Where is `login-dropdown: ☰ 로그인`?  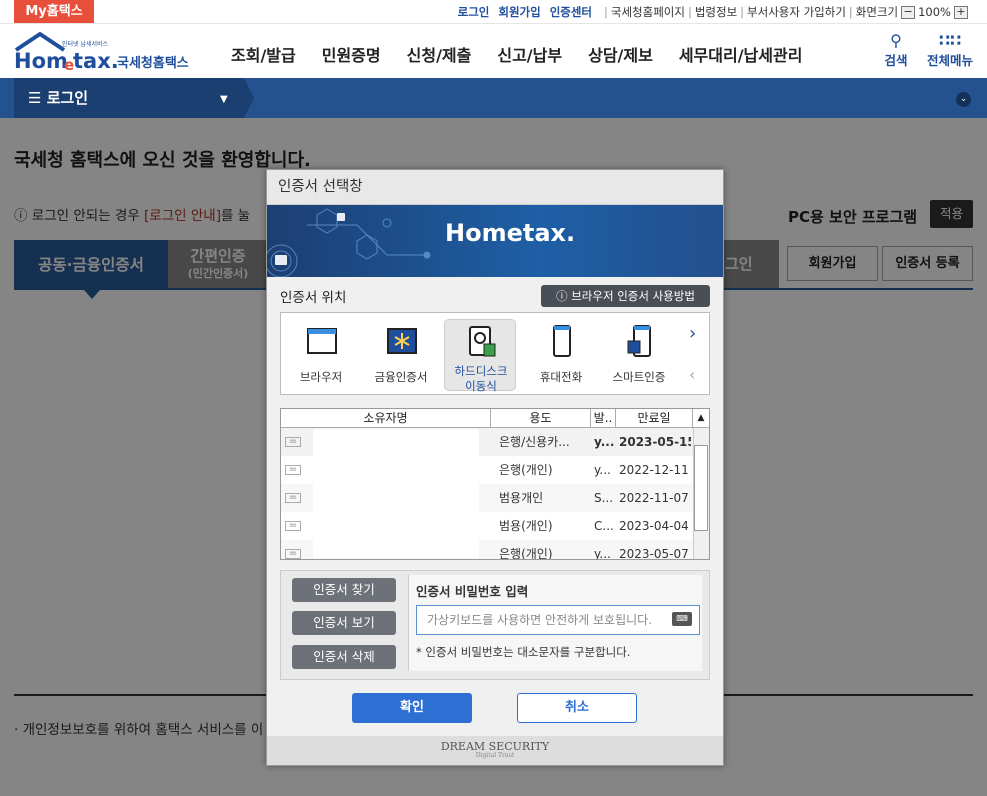
login-dropdown: ☰ 로그인 is located at coordinates (129, 98).